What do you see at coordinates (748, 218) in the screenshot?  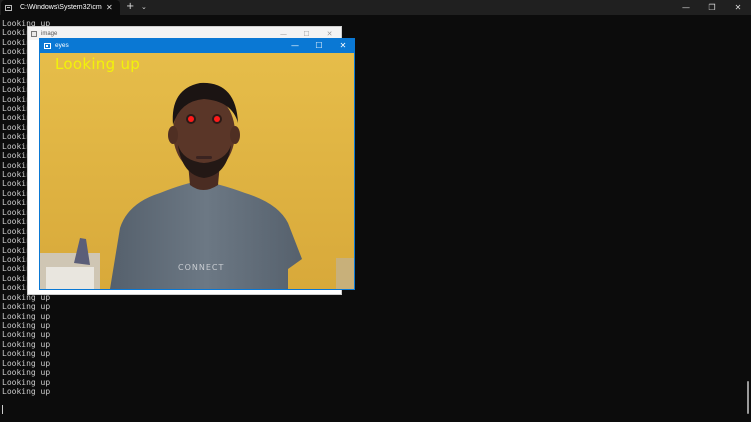 I see `scrollbar-track` at bounding box center [748, 218].